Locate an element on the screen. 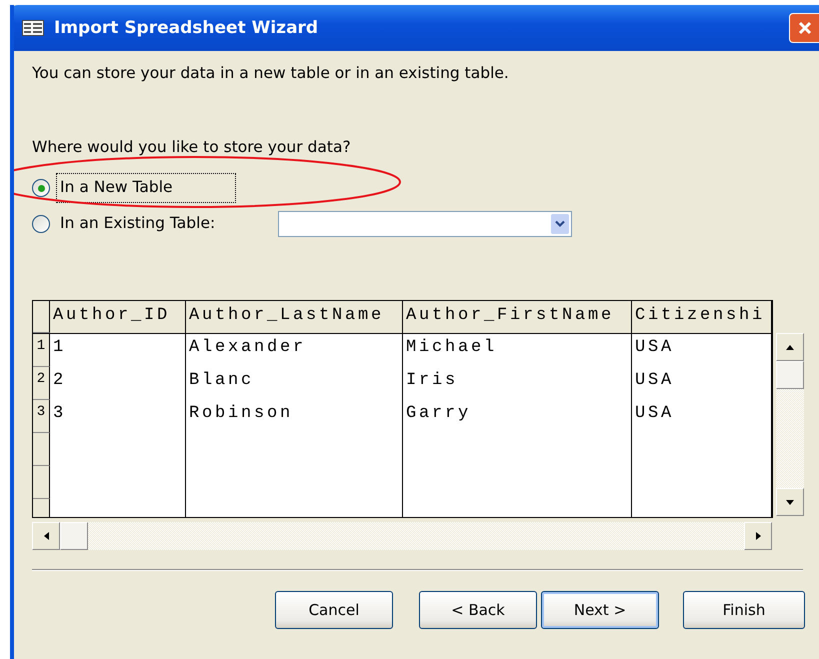  row-header: 3 is located at coordinates (41, 416).